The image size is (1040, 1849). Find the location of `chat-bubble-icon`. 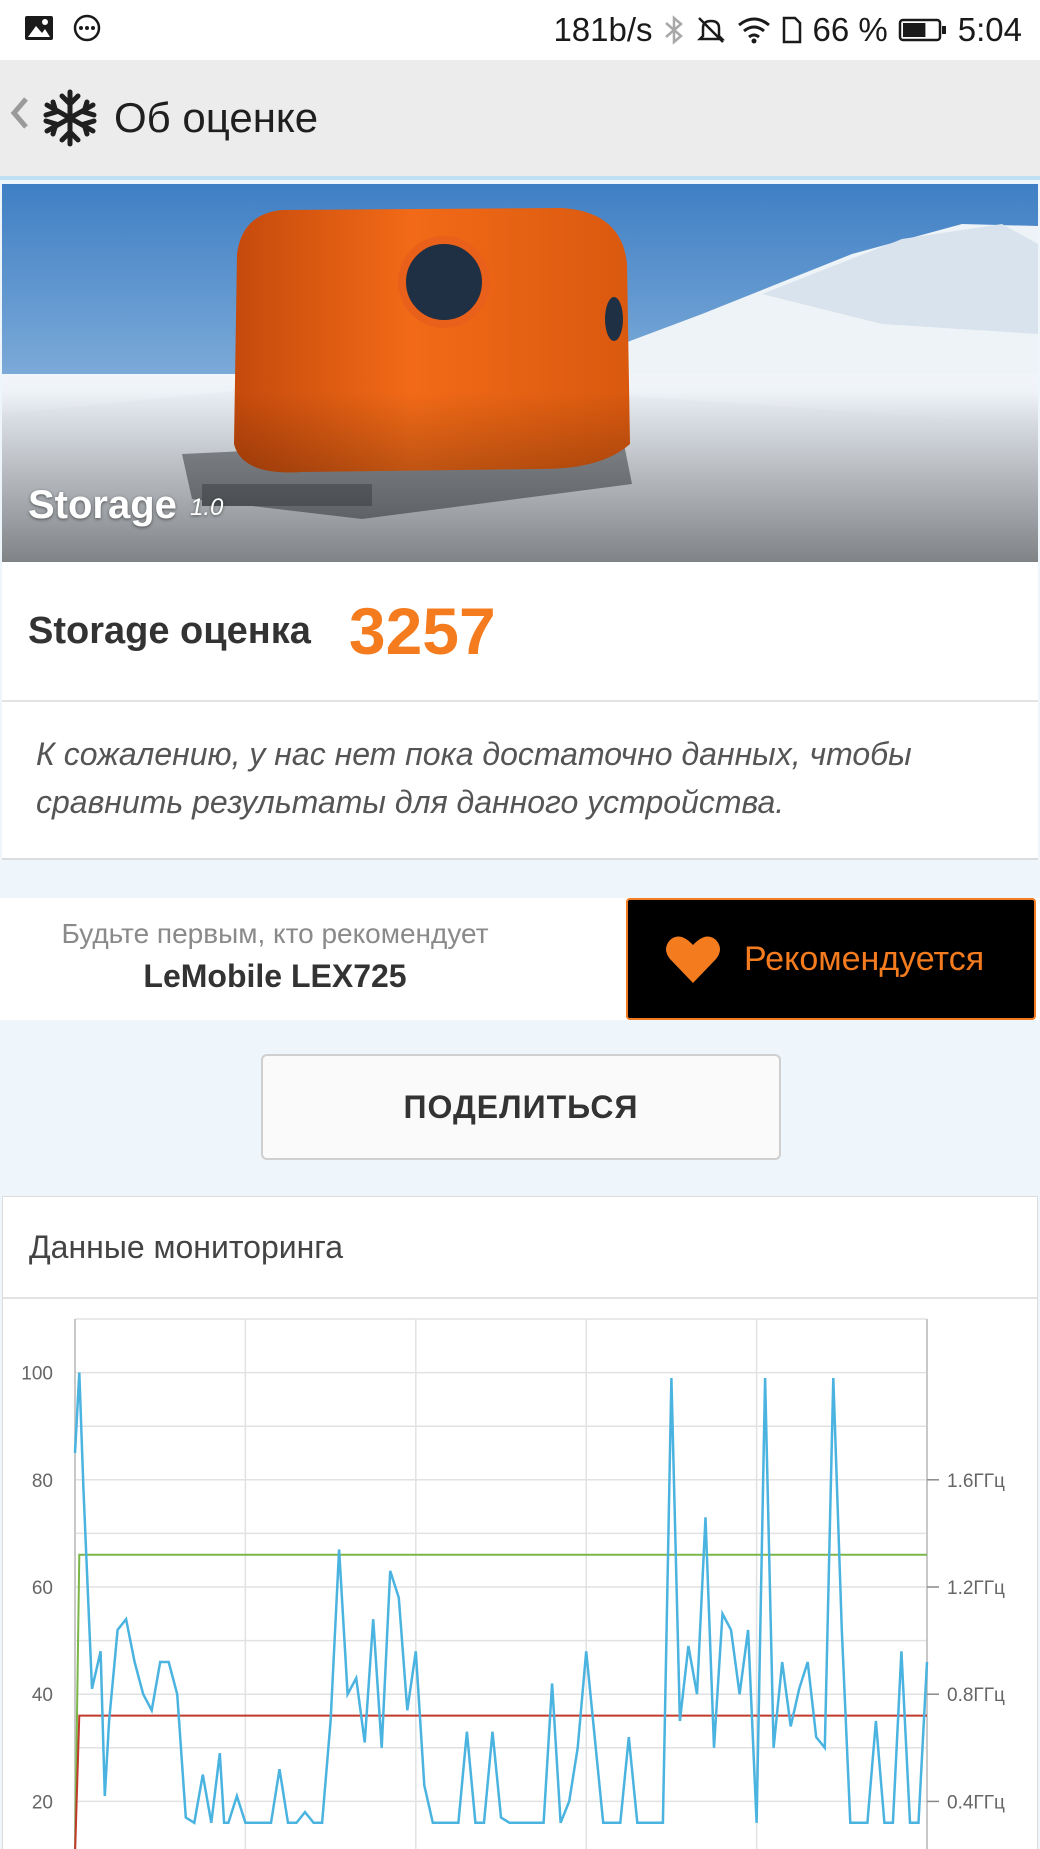

chat-bubble-icon is located at coordinates (87, 30).